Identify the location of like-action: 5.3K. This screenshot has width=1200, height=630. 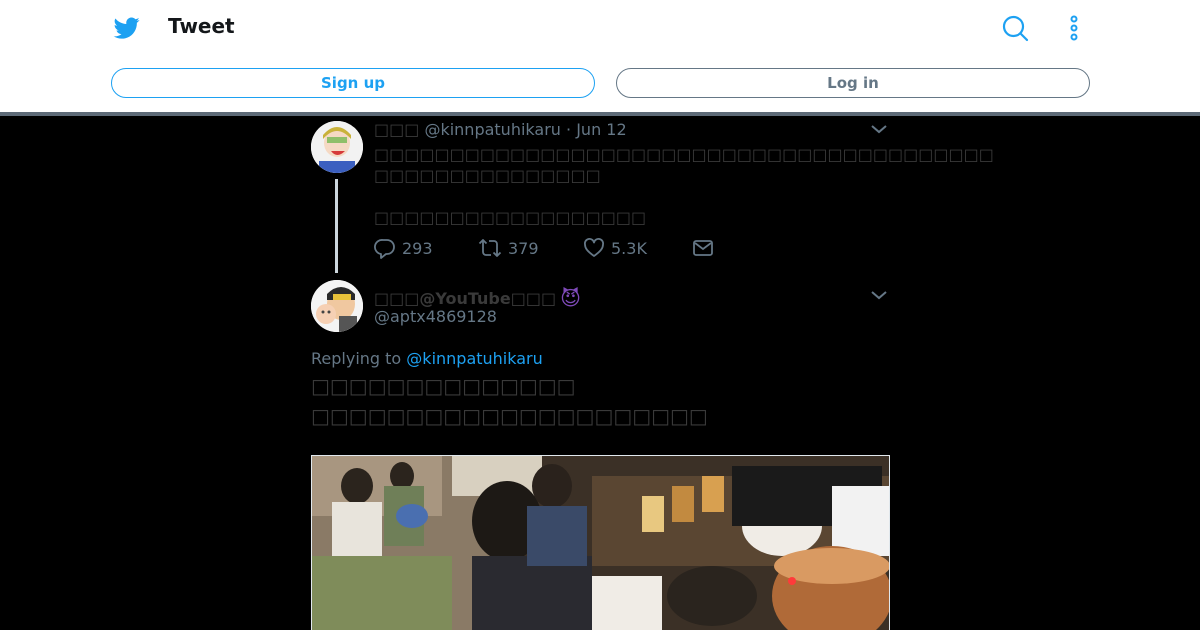
(615, 248).